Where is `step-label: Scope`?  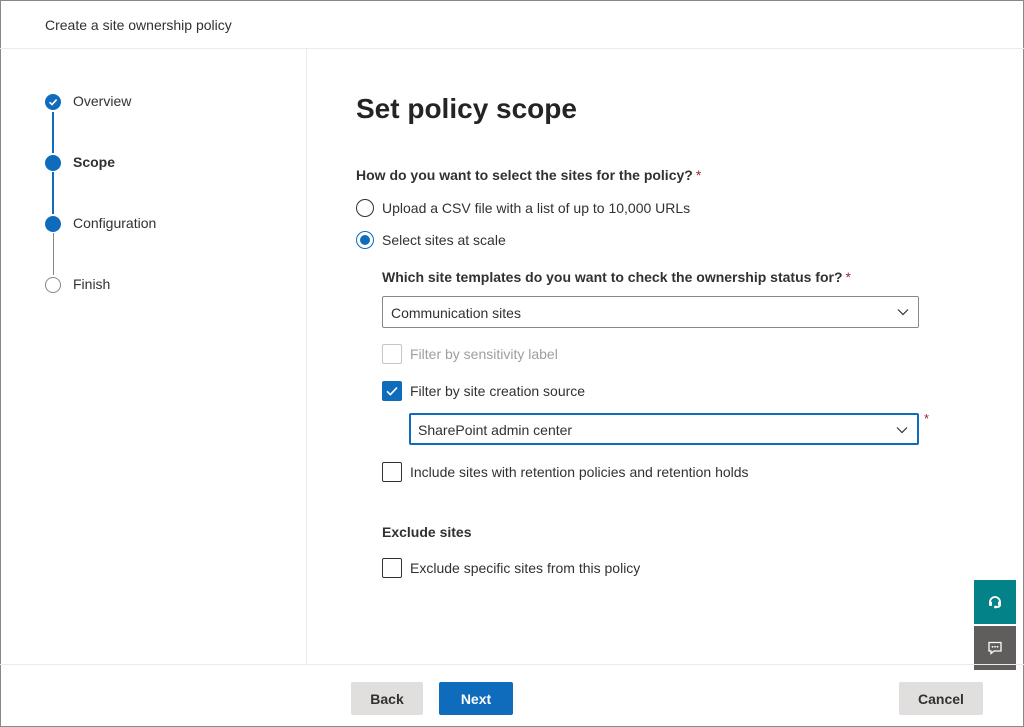 step-label: Scope is located at coordinates (94, 162).